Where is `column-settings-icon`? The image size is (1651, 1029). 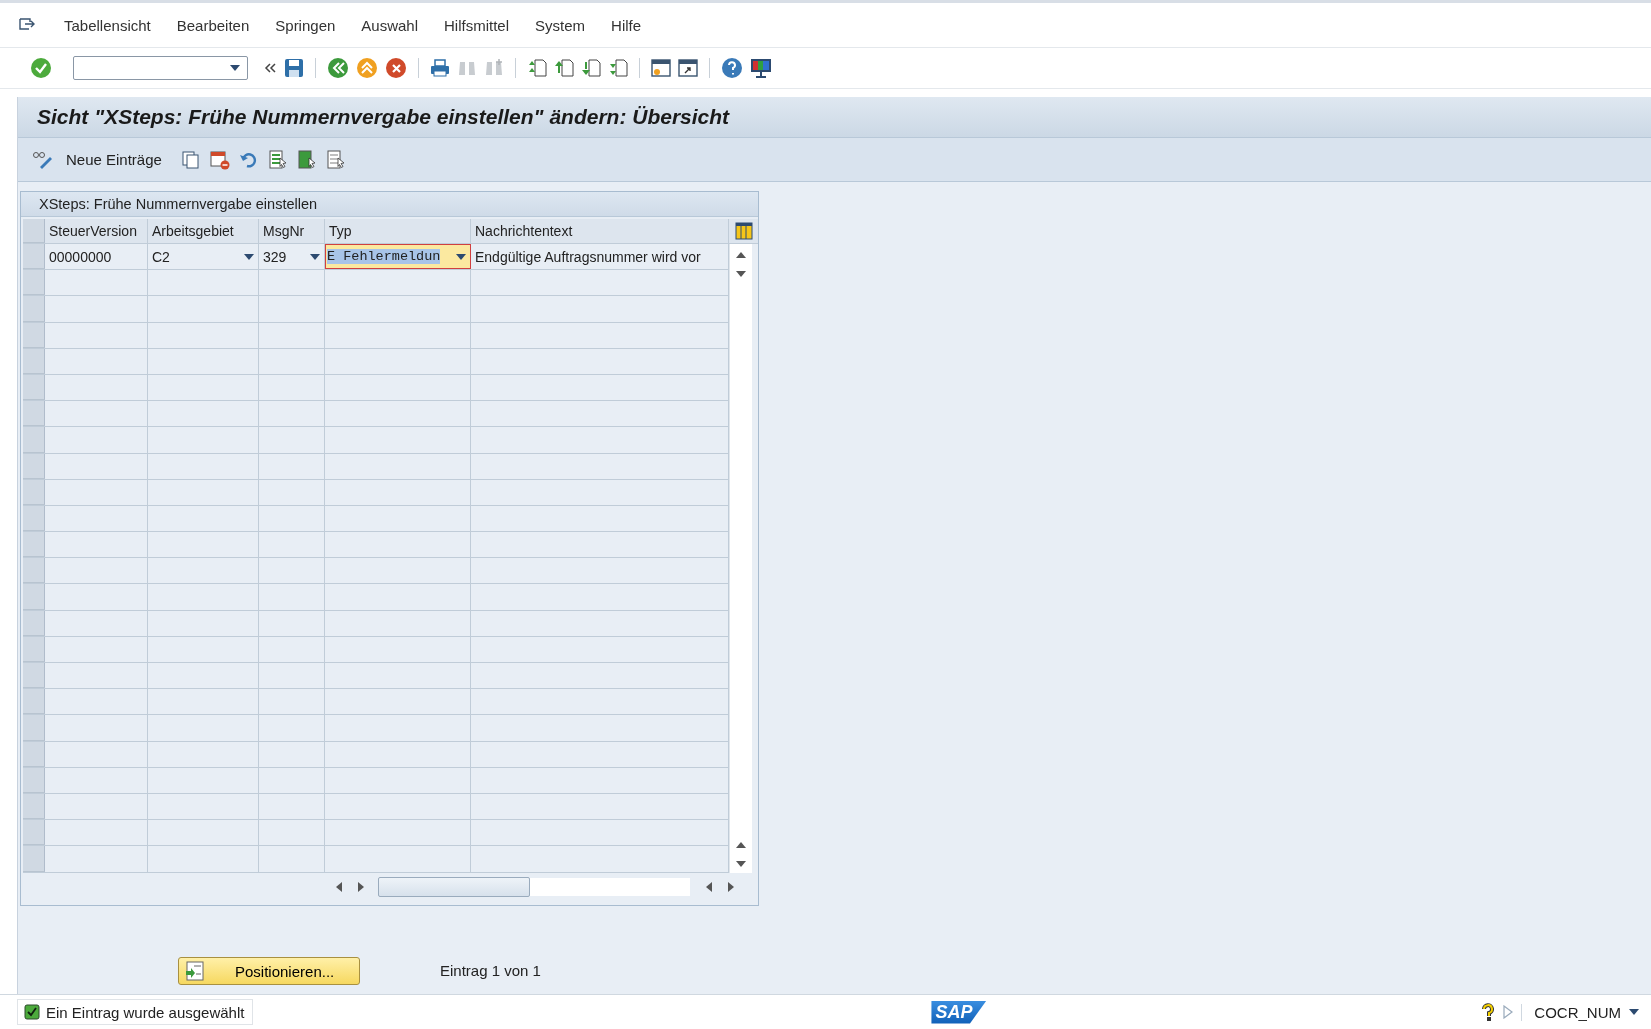
column-settings-icon is located at coordinates (744, 231).